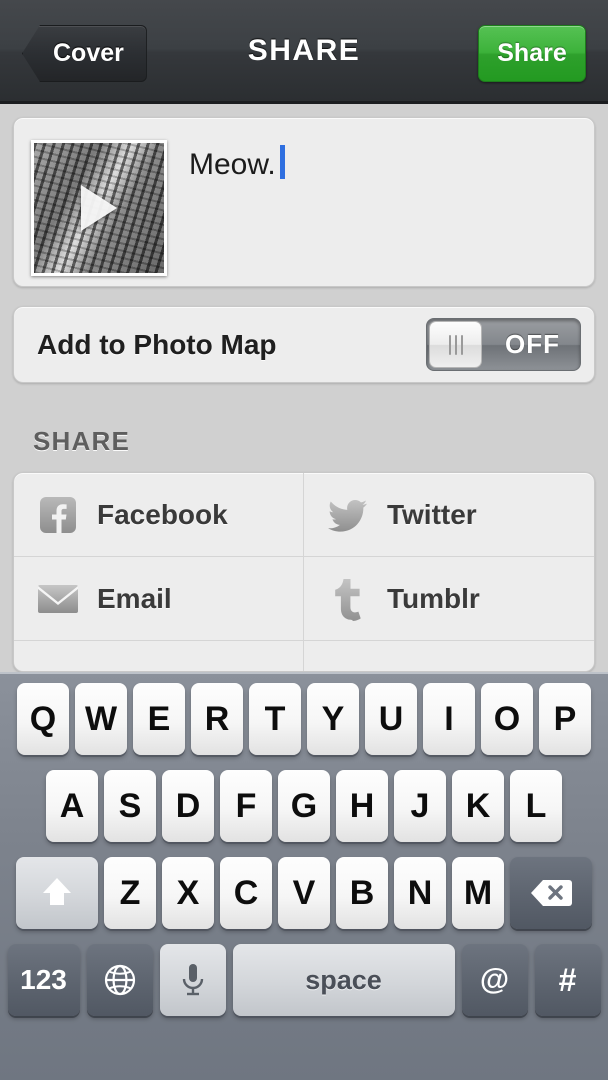 This screenshot has width=608, height=1080. I want to click on share-option-twitter: Twitter, so click(449, 515).